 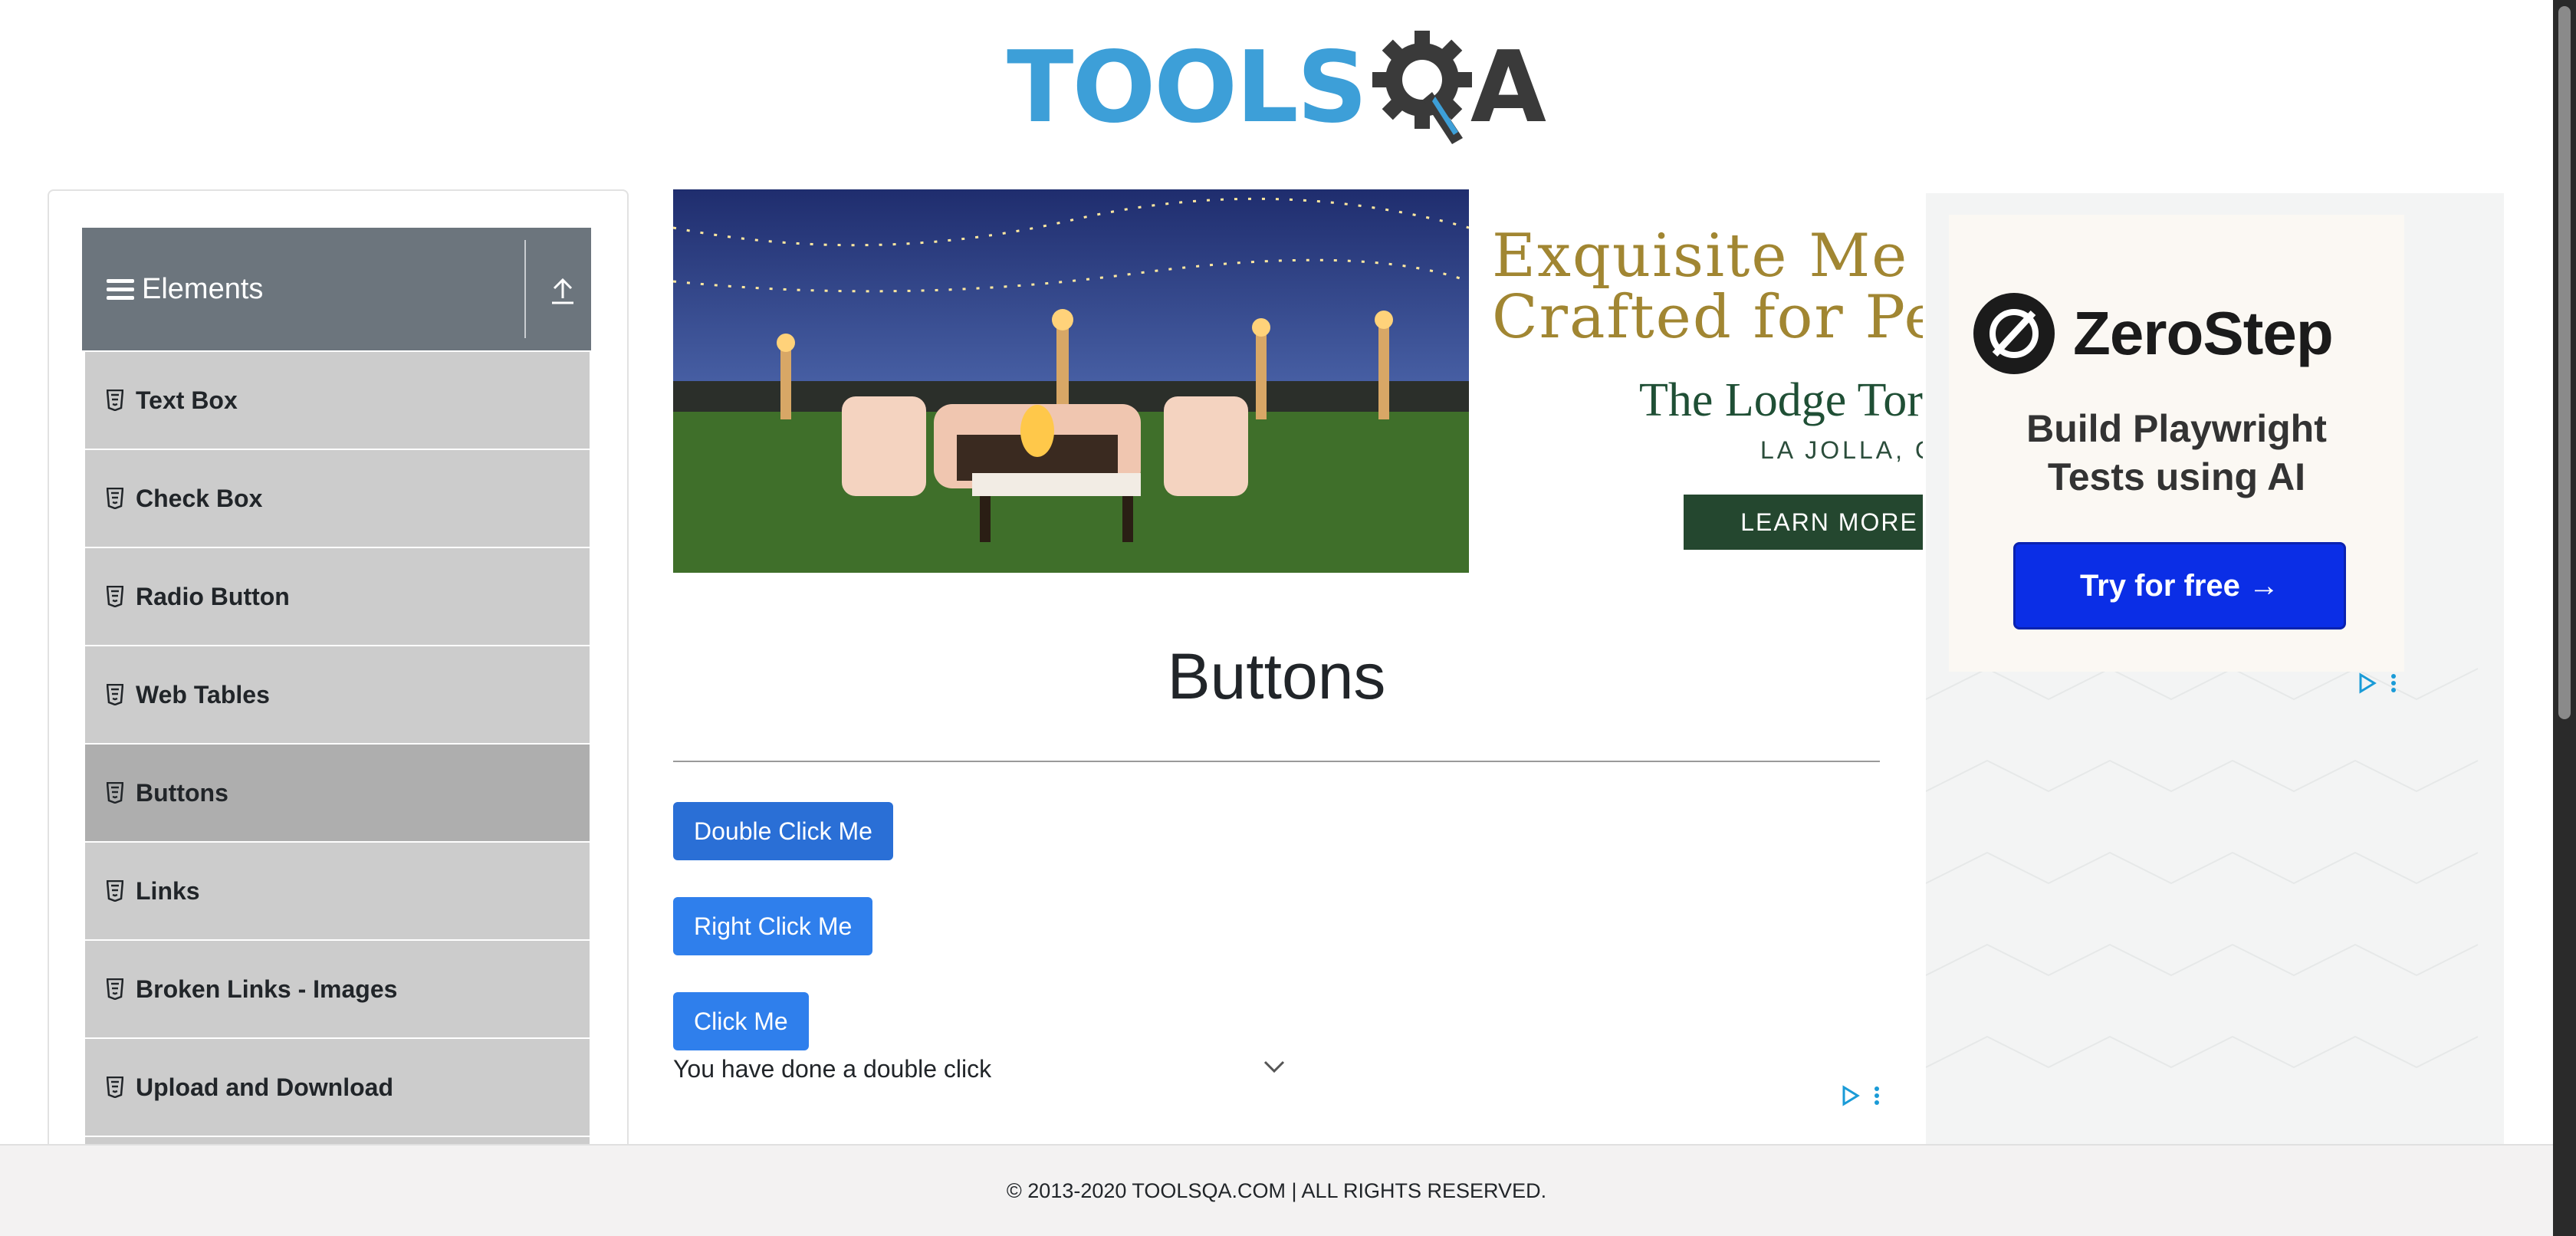 I want to click on sidebar-item-label: Text Box, so click(x=187, y=400).